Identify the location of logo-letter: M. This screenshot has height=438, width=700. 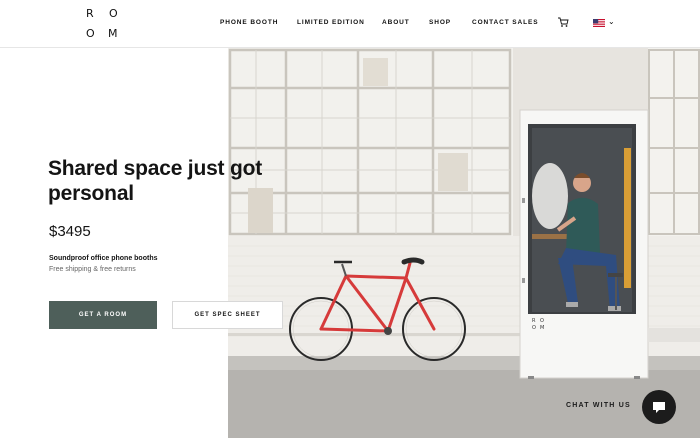
(113, 33).